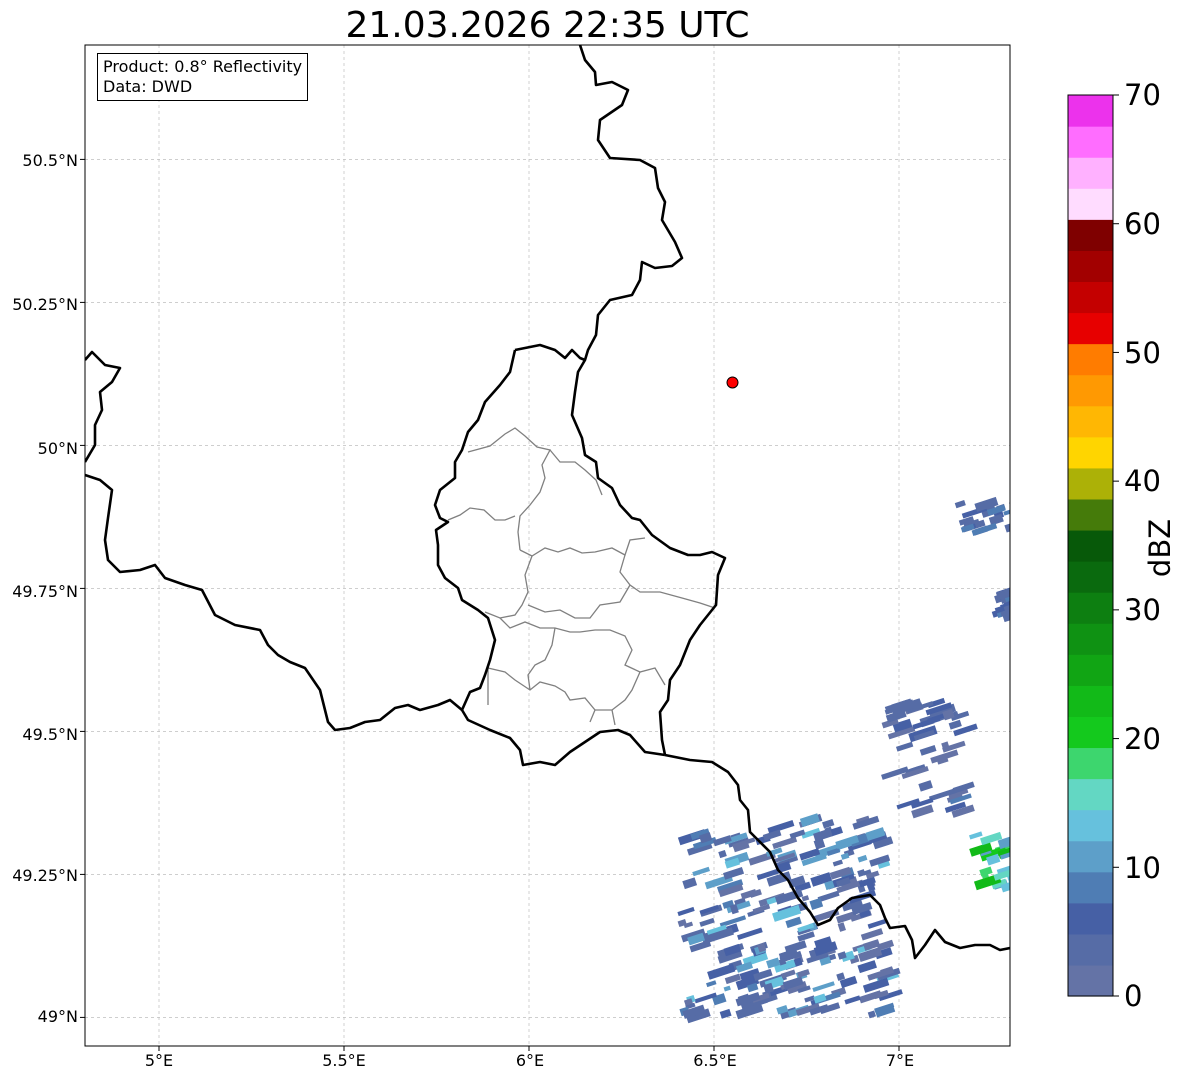  I want to click on colorbar-tick-label: 20, so click(1142, 739).